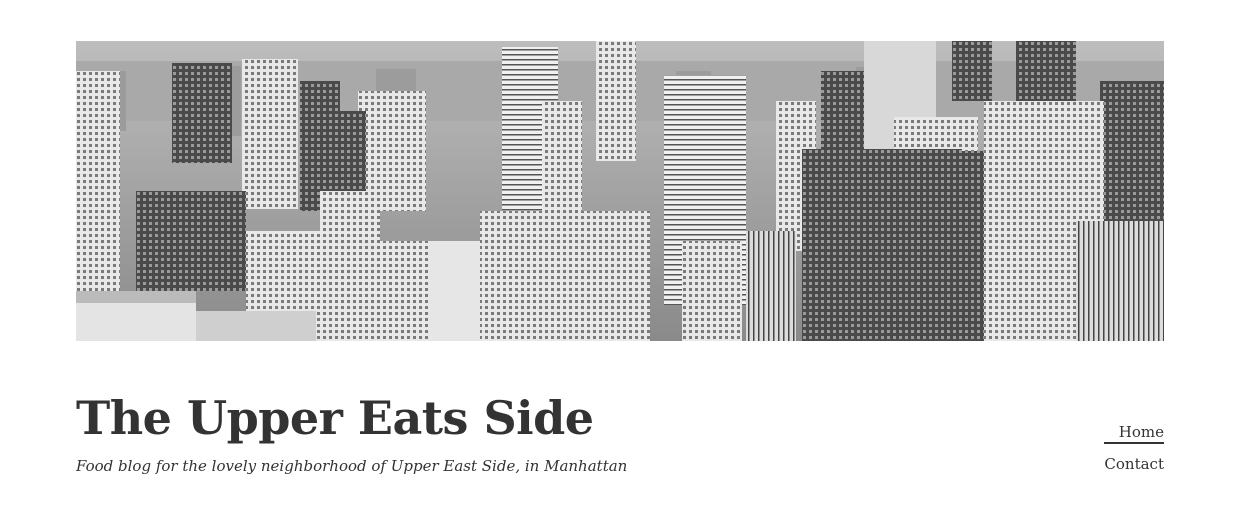 The height and width of the screenshot is (529, 1249). I want to click on nav-item-contact: Contact, so click(1134, 464).